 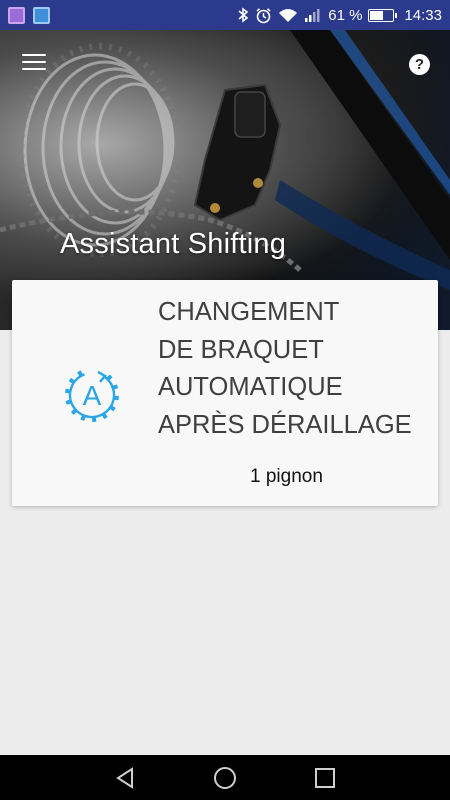 I want to click on auto-shift-gear-icon: A, so click(x=92, y=396).